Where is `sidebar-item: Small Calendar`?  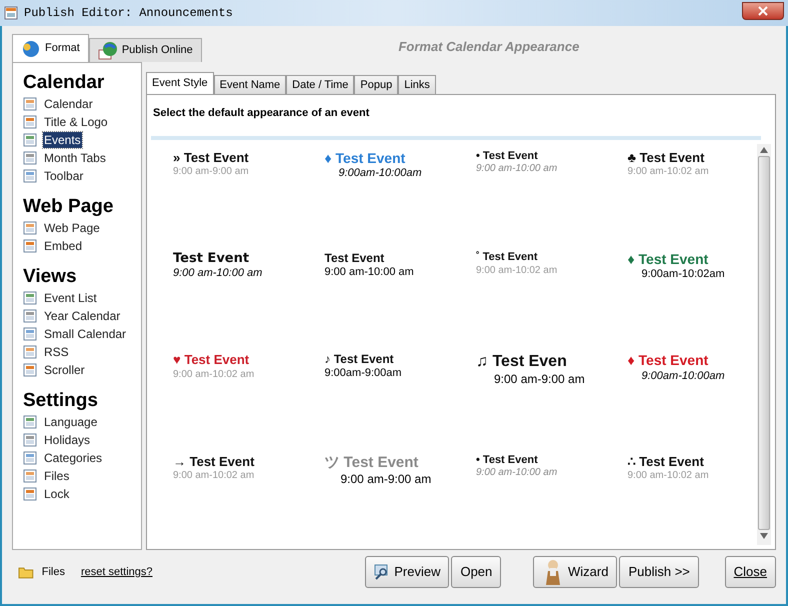 sidebar-item: Small Calendar is located at coordinates (85, 334).